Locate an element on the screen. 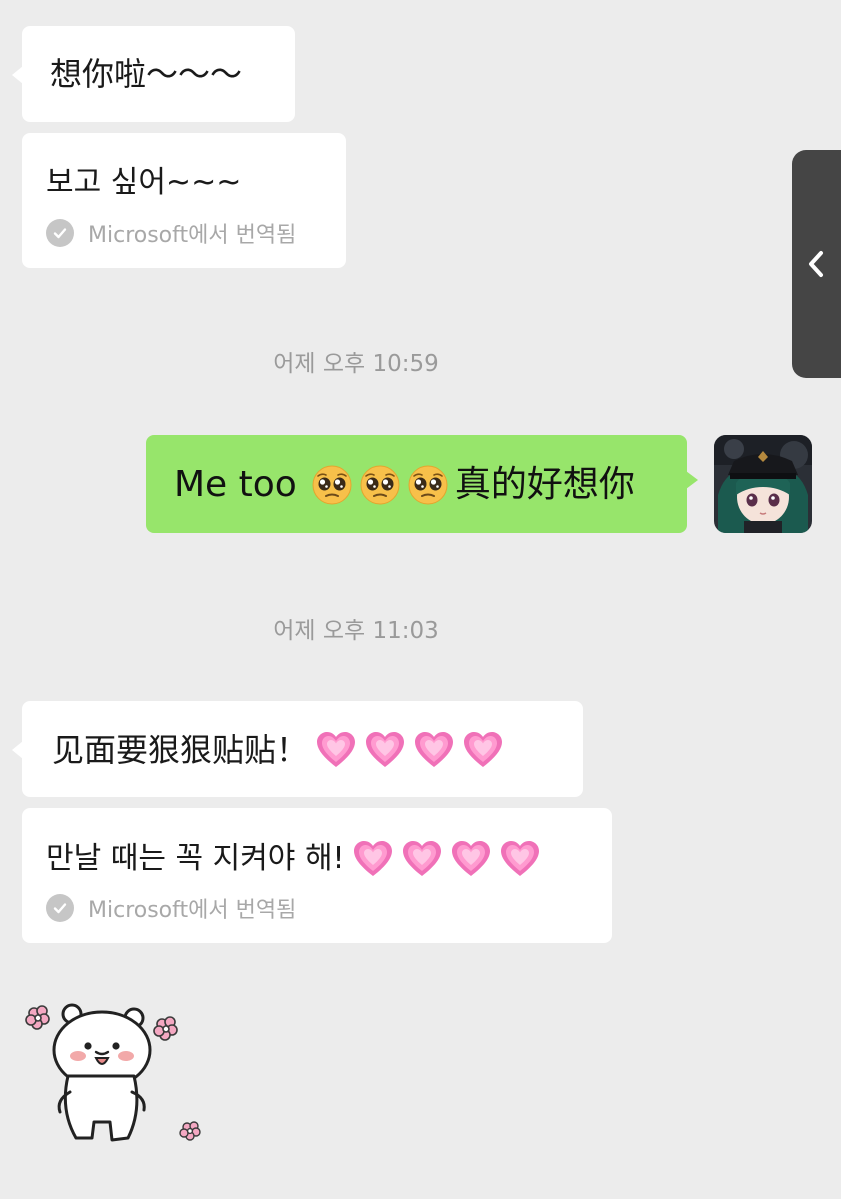  avatar is located at coordinates (763, 484).